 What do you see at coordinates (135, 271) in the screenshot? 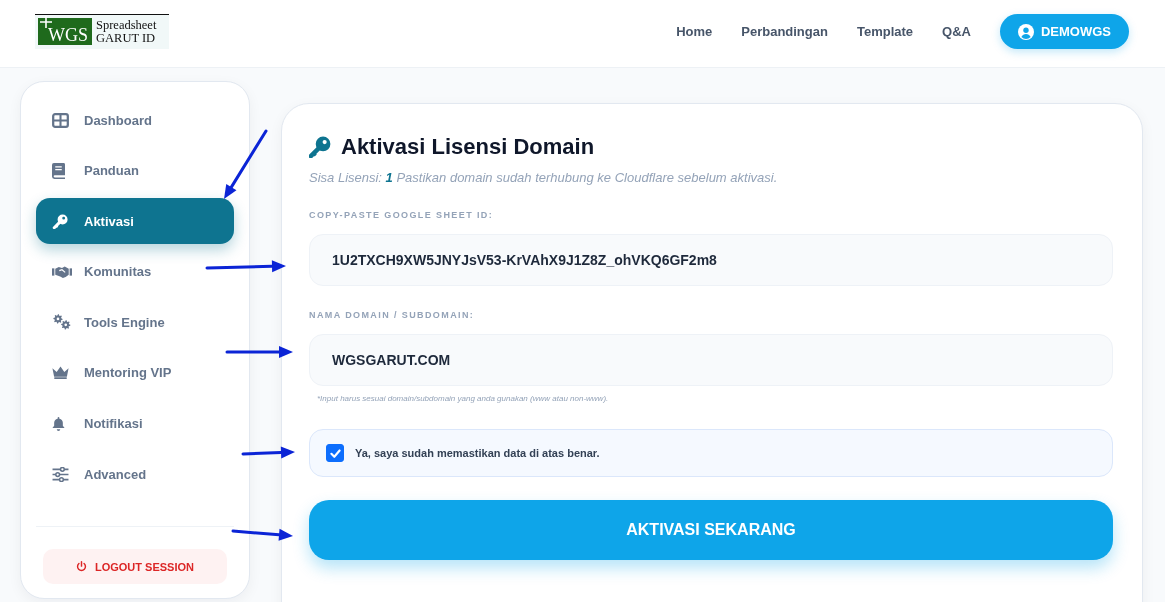
I see `sidebar-item: Komunitas` at bounding box center [135, 271].